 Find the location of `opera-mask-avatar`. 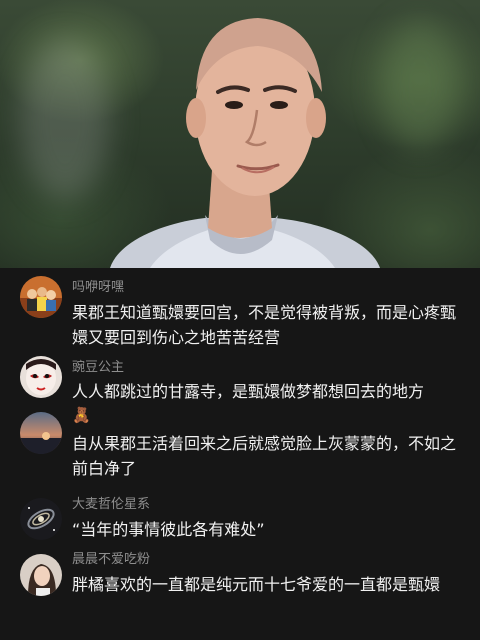

opera-mask-avatar is located at coordinates (41, 377).